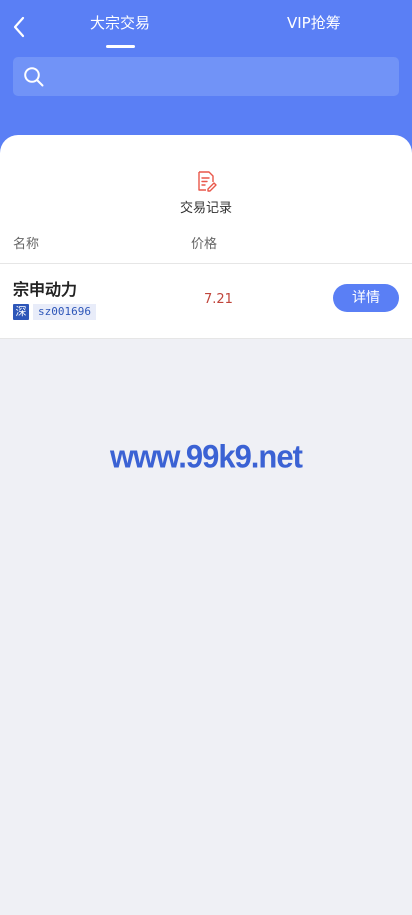 The width and height of the screenshot is (412, 915). Describe the element at coordinates (206, 263) in the screenshot. I see `header-divider` at that location.